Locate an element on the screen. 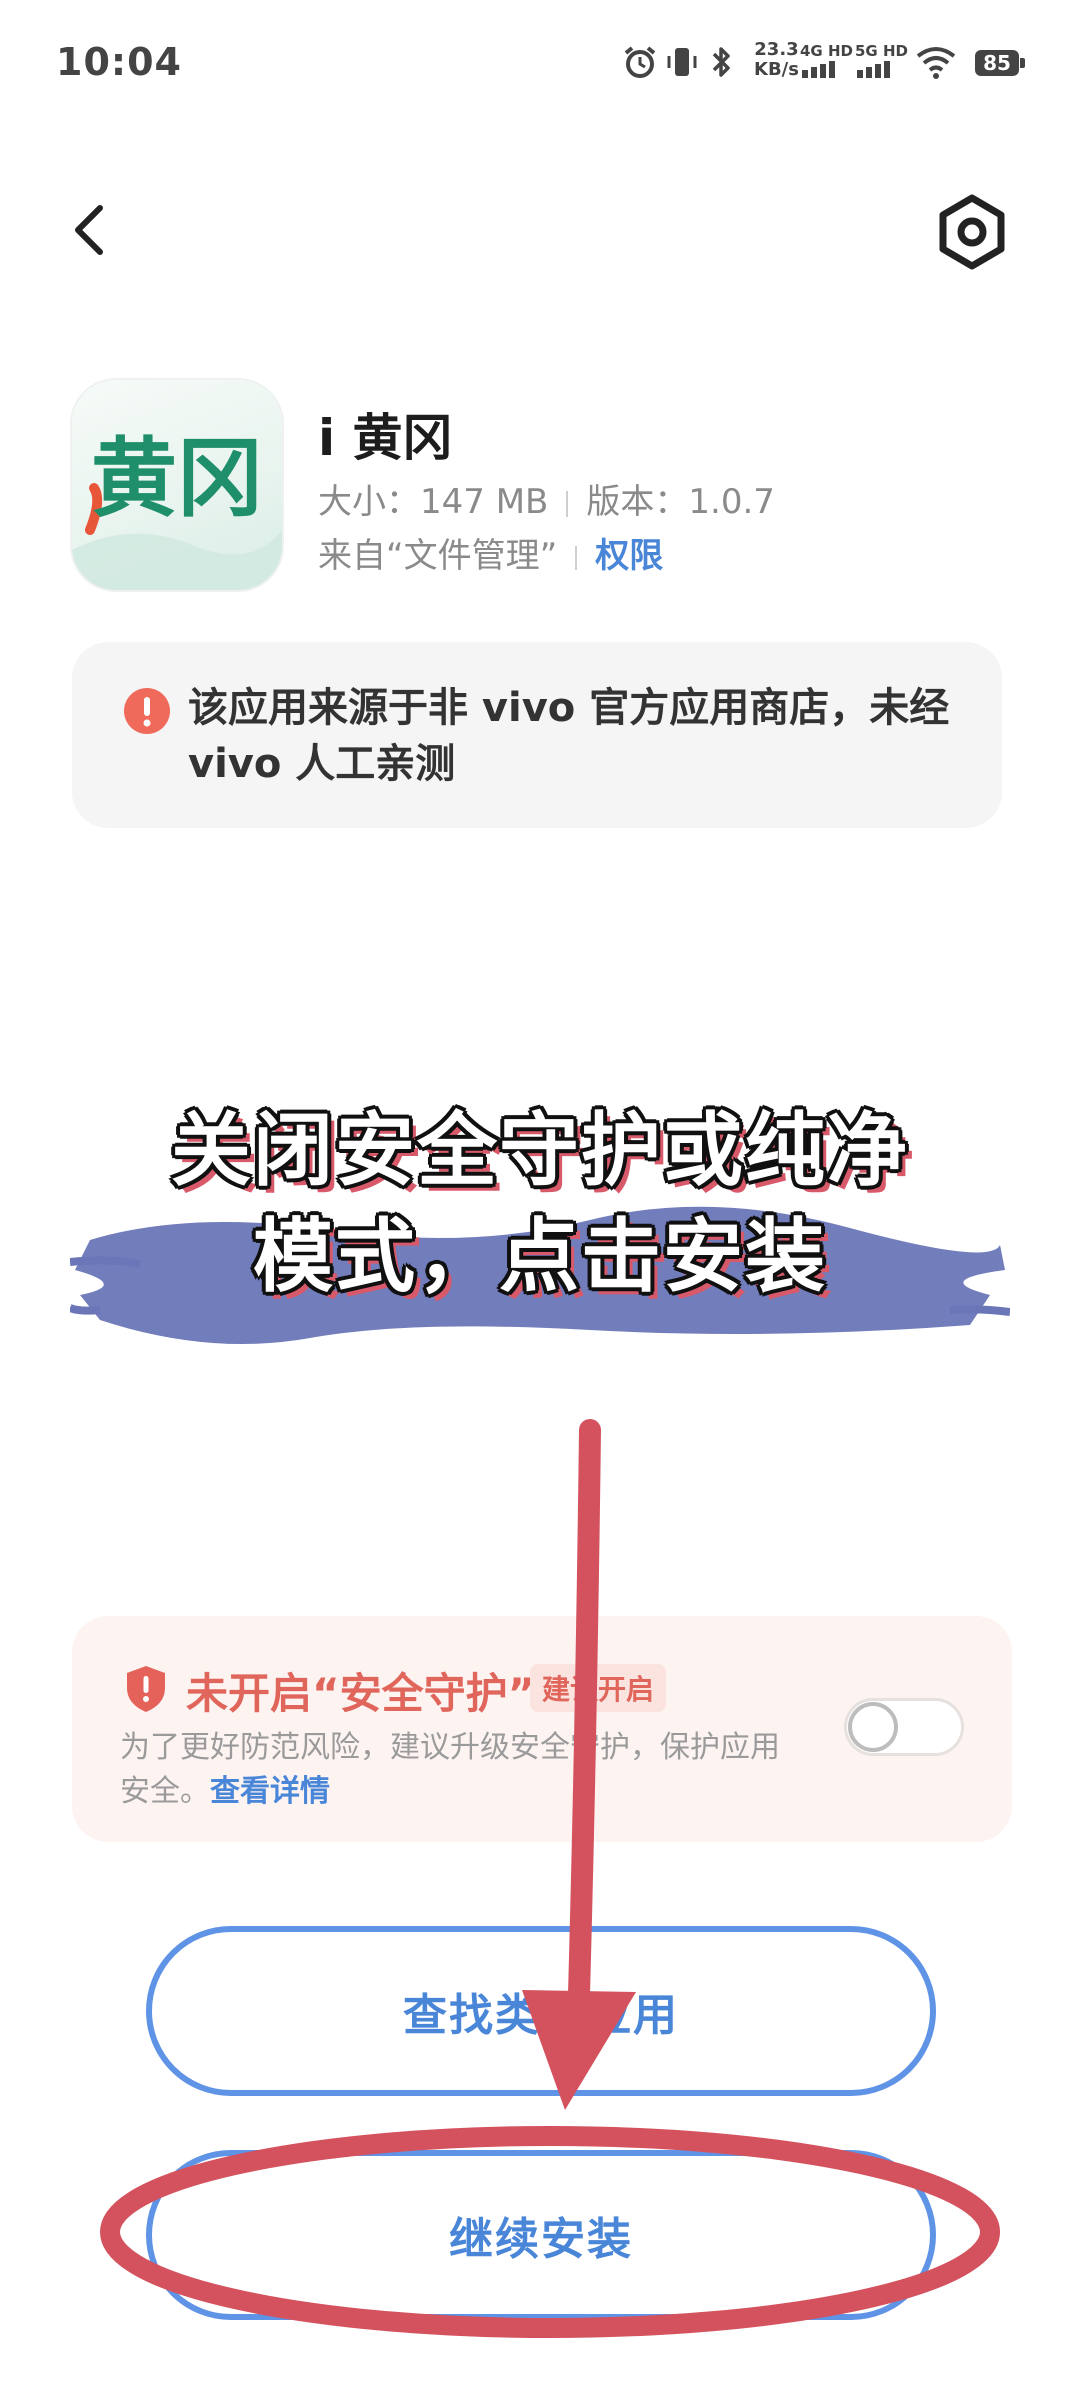  caption-line-1: 关闭安全守护或纯净 is located at coordinates (540, 1150).